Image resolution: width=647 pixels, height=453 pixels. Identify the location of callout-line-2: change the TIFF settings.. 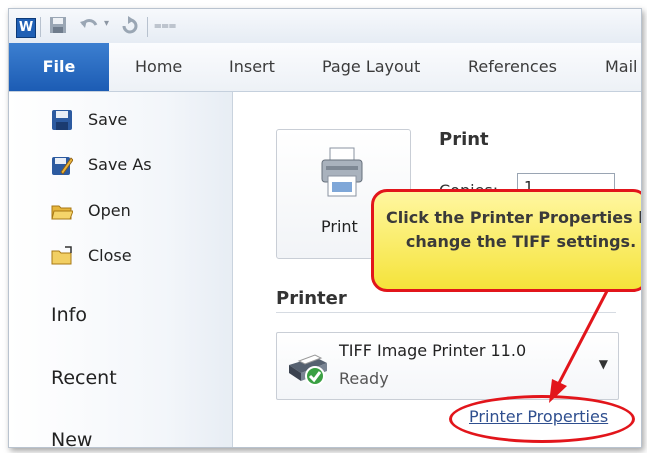
(521, 241).